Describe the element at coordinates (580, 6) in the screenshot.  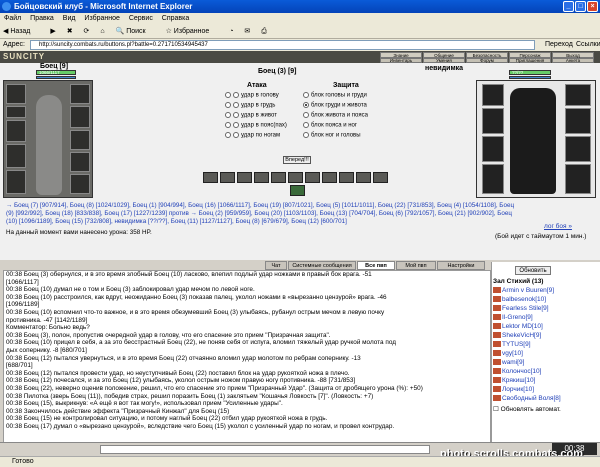
I see `maximize-button: □` at that location.